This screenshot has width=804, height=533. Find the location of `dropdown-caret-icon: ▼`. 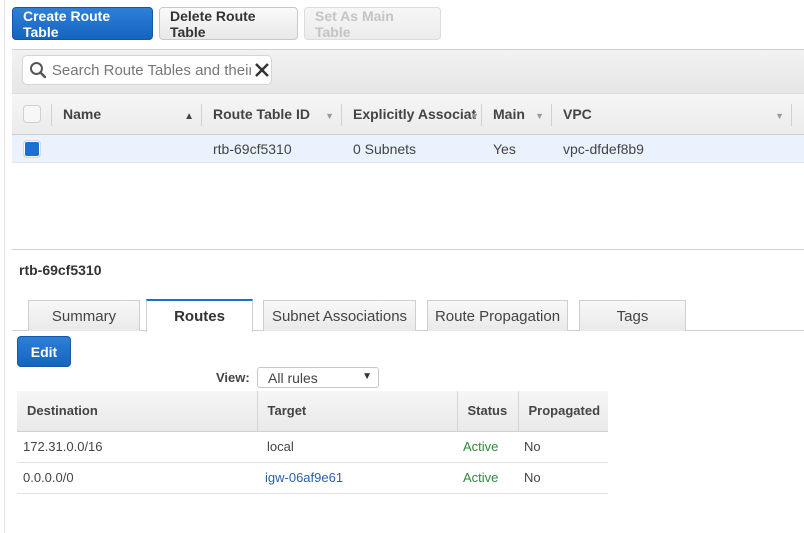

dropdown-caret-icon: ▼ is located at coordinates (367, 376).